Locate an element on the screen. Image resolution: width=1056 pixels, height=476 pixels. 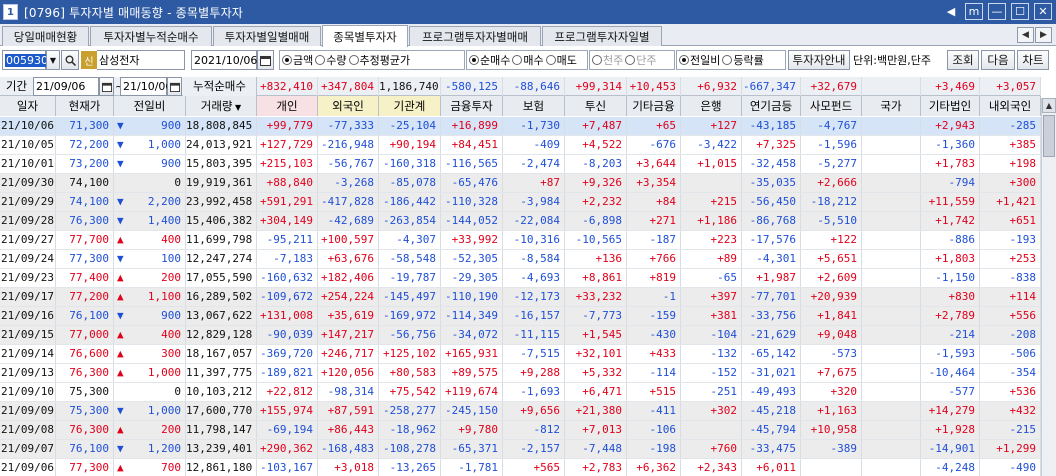
investor-value-cell-text: +20,939 is located at coordinates (833, 296).